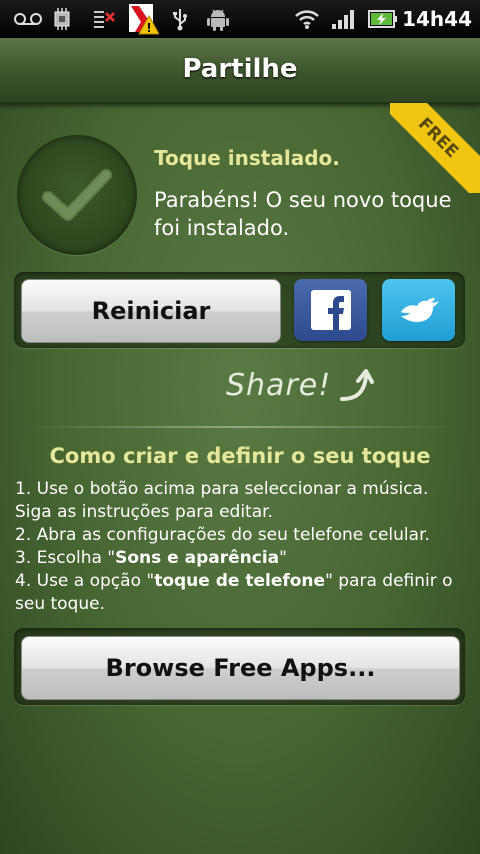 The width and height of the screenshot is (480, 854). What do you see at coordinates (437, 19) in the screenshot?
I see `status-time: 14h44` at bounding box center [437, 19].